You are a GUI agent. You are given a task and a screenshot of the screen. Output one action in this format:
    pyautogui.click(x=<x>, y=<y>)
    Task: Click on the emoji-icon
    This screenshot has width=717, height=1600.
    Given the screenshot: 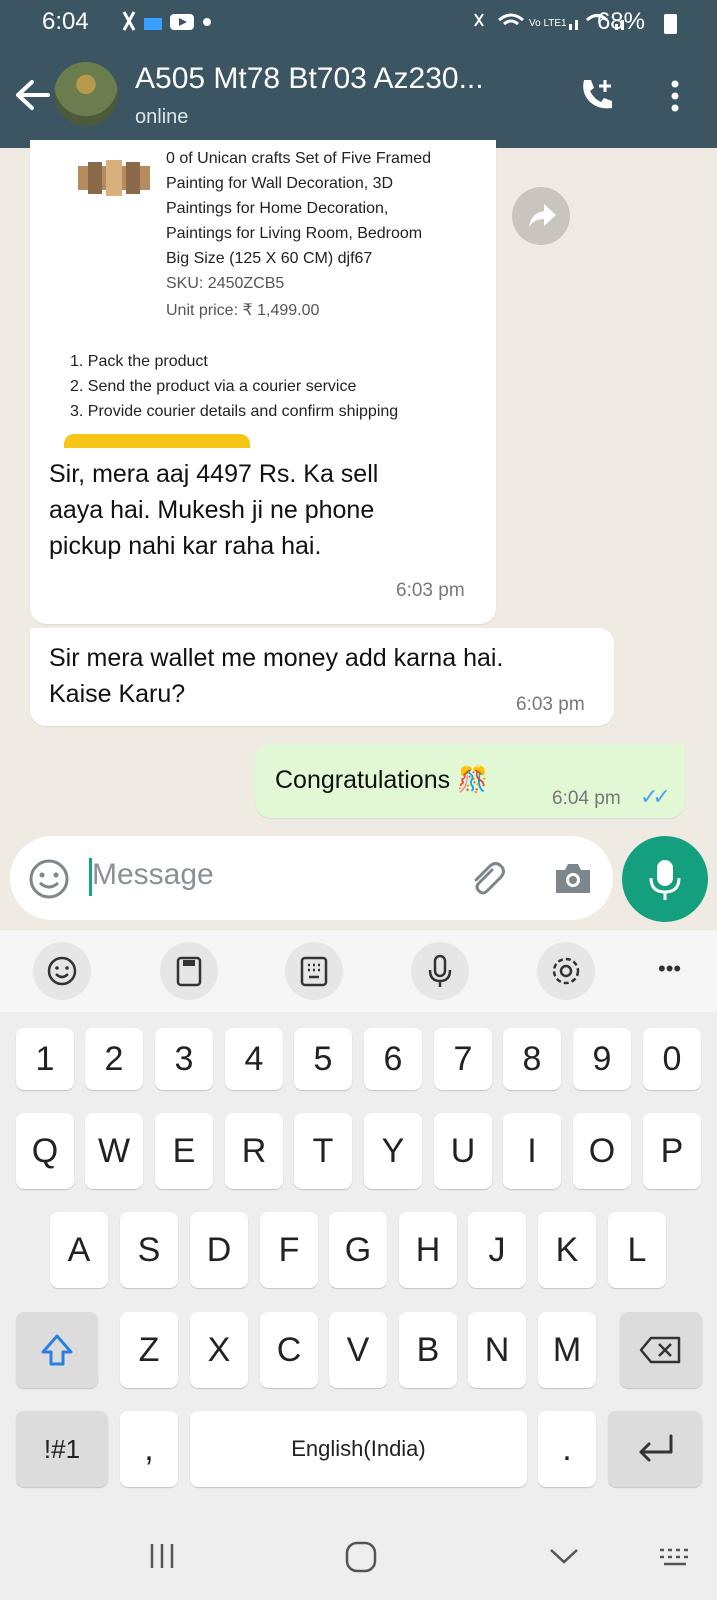 What is the action you would take?
    pyautogui.click(x=49, y=879)
    